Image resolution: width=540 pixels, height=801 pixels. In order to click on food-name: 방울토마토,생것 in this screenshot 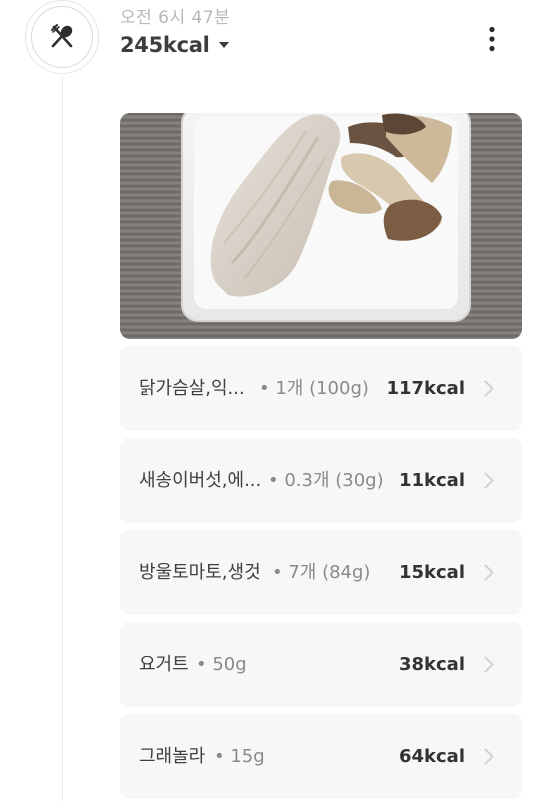, I will do `click(200, 572)`.